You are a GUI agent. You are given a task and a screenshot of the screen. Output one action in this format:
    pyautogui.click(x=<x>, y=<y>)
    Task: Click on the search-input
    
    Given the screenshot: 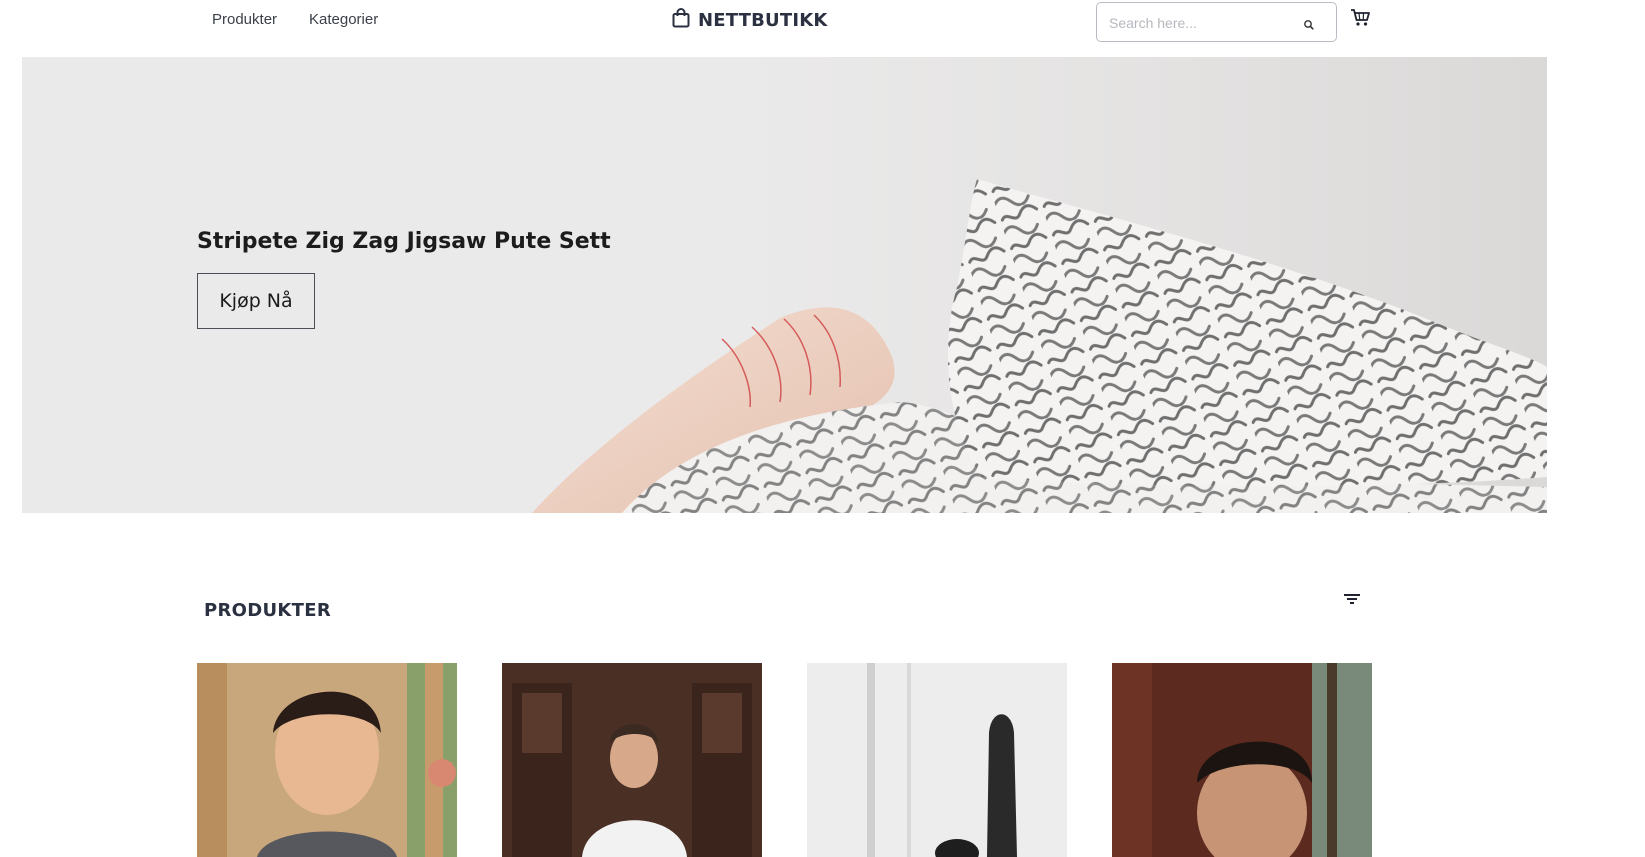 What is the action you would take?
    pyautogui.click(x=1199, y=23)
    